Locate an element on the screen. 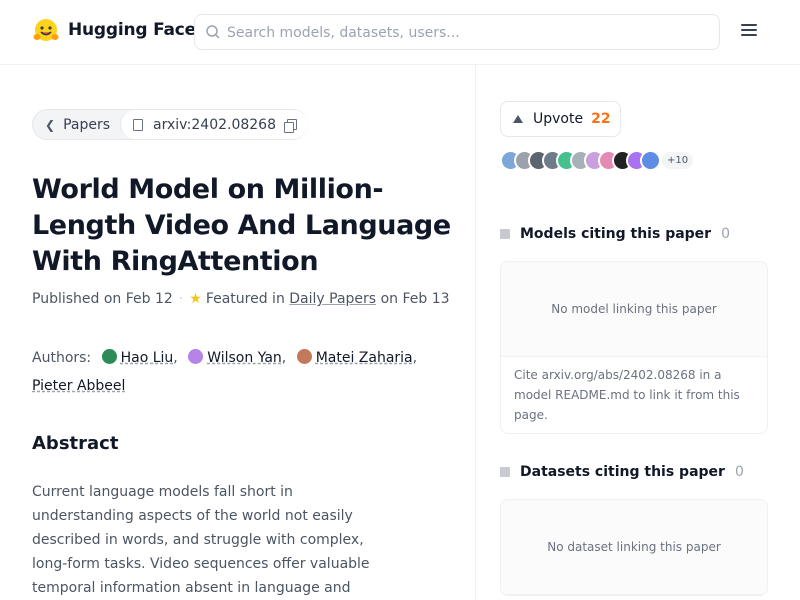 The width and height of the screenshot is (800, 600). datasets-empty-message: No dataset linking this paper is located at coordinates (634, 547).